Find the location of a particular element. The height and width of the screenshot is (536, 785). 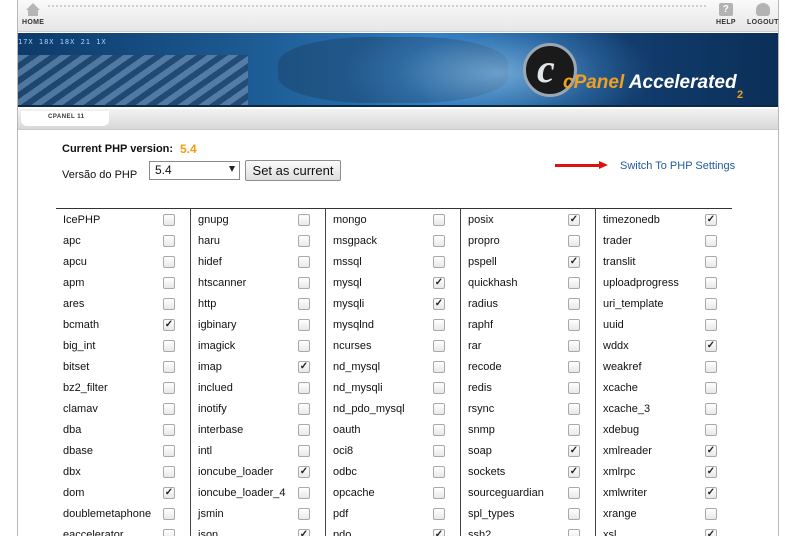

switch-to-php-settings-link: Switch To PHP Settings is located at coordinates (677, 166).